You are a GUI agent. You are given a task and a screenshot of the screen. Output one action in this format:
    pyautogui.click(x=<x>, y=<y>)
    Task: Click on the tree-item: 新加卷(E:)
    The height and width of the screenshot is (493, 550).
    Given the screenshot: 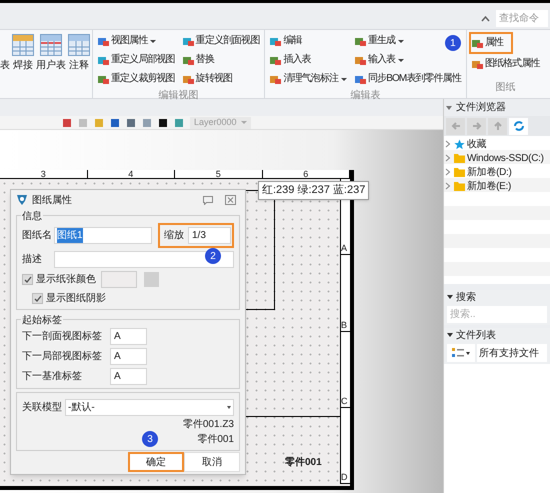 What is the action you would take?
    pyautogui.click(x=497, y=186)
    